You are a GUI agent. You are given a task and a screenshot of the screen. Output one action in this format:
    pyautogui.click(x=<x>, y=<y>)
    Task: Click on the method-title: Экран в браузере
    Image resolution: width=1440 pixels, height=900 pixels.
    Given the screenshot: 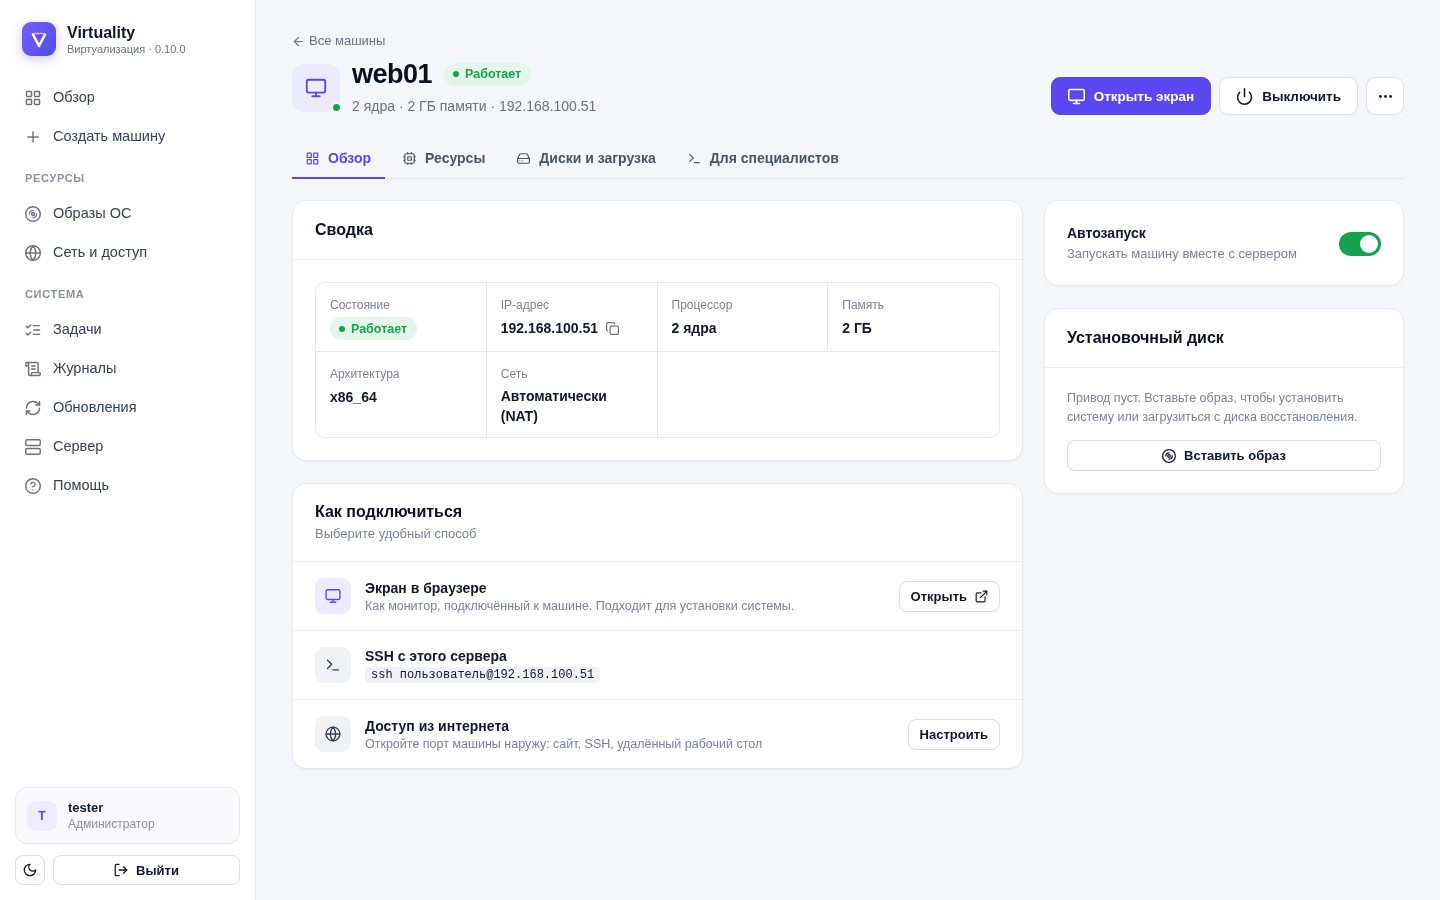 What is the action you would take?
    pyautogui.click(x=426, y=587)
    